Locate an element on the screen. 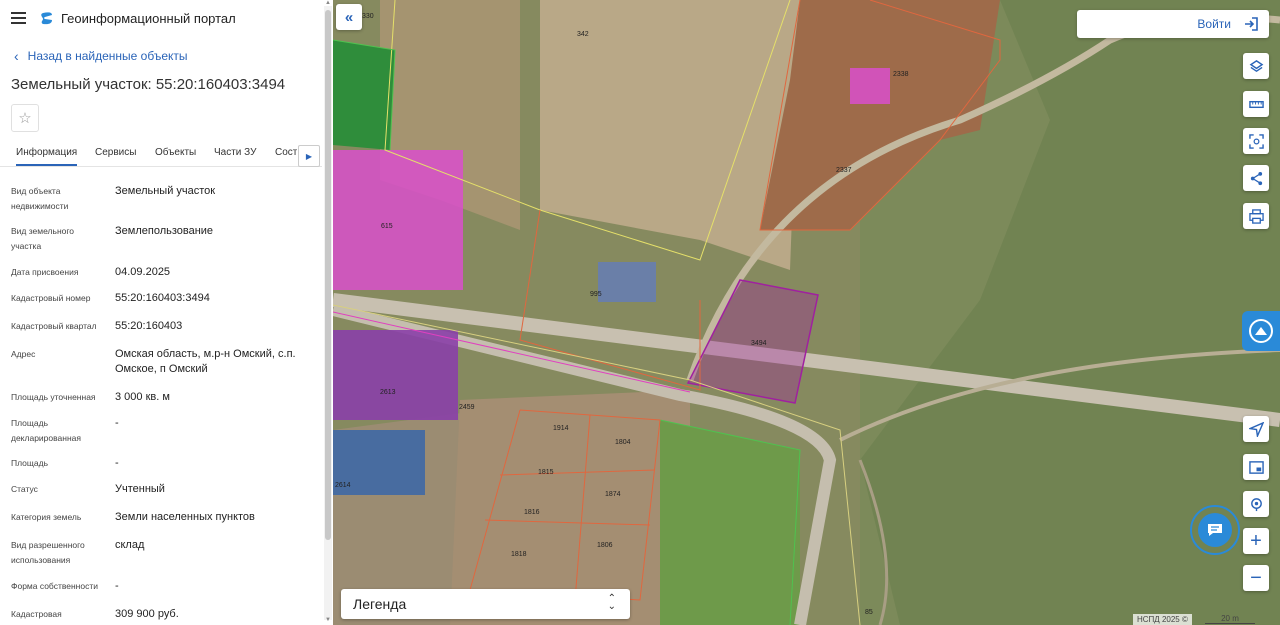 The height and width of the screenshot is (625, 1280). service-logo-icon is located at coordinates (1261, 331).